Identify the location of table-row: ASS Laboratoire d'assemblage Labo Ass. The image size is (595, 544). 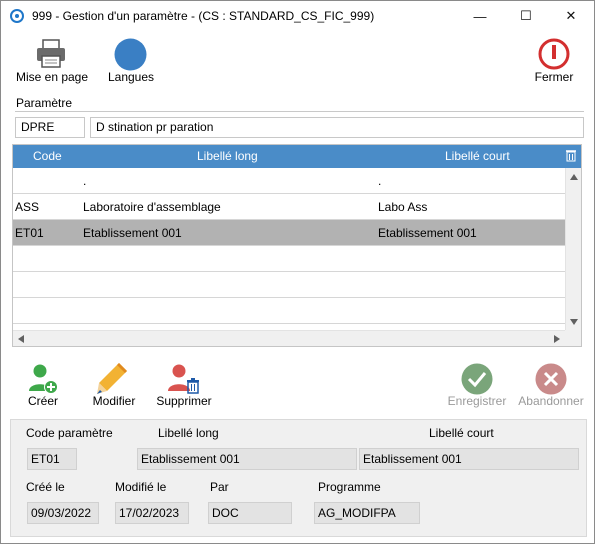
(289, 207).